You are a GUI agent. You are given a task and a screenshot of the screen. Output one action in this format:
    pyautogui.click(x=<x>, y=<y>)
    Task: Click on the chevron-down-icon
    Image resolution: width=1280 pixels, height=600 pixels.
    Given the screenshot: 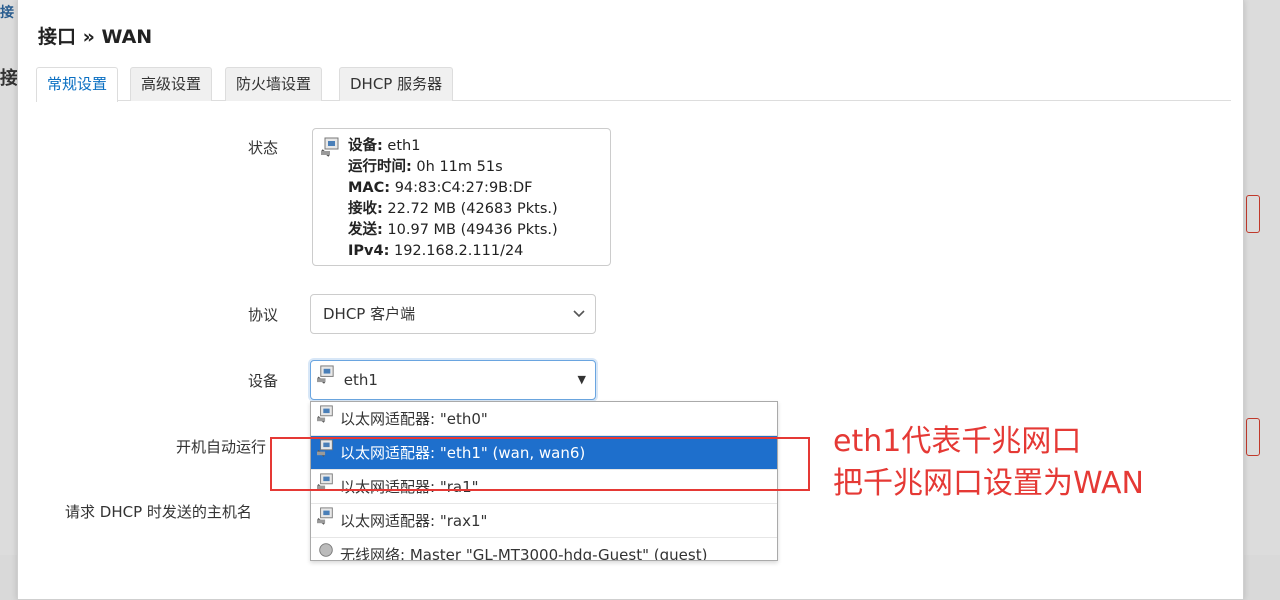 What is the action you would take?
    pyautogui.click(x=579, y=322)
    